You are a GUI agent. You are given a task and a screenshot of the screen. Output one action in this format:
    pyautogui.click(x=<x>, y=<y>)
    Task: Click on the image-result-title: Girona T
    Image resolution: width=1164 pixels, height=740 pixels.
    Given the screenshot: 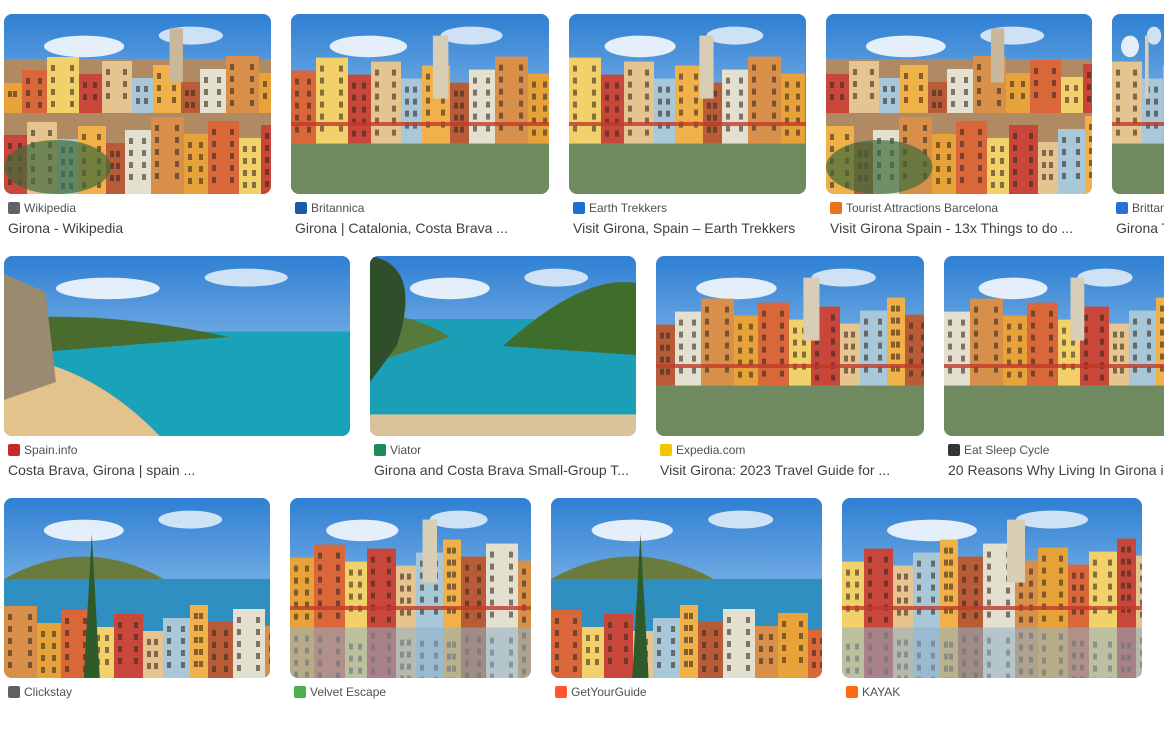 What is the action you would take?
    pyautogui.click(x=1140, y=228)
    